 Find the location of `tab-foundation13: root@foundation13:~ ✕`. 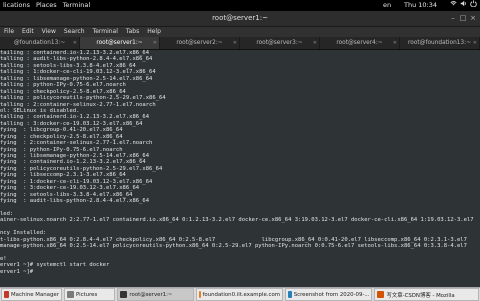

tab-foundation13: root@foundation13:~ ✕ is located at coordinates (440, 43).